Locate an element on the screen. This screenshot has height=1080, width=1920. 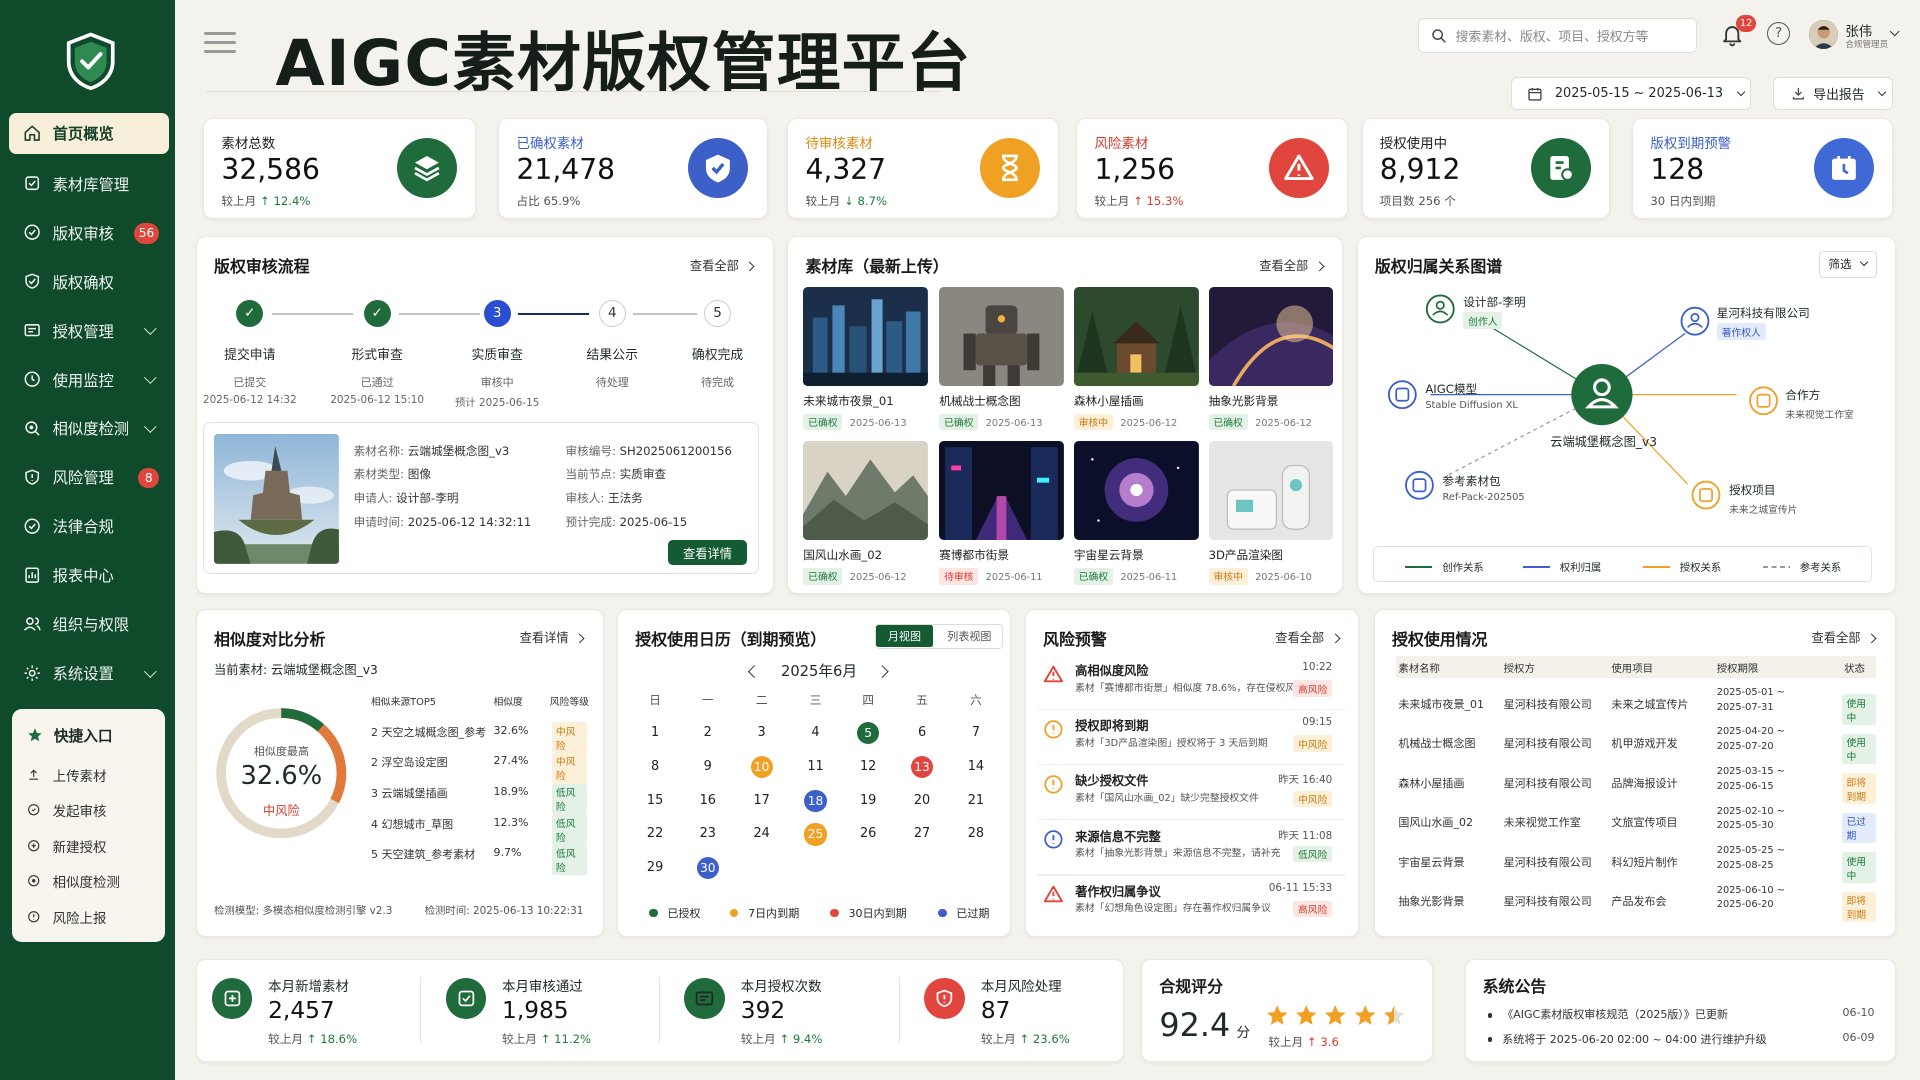
quick-entry-item: 相似度检测 is located at coordinates (89, 881).